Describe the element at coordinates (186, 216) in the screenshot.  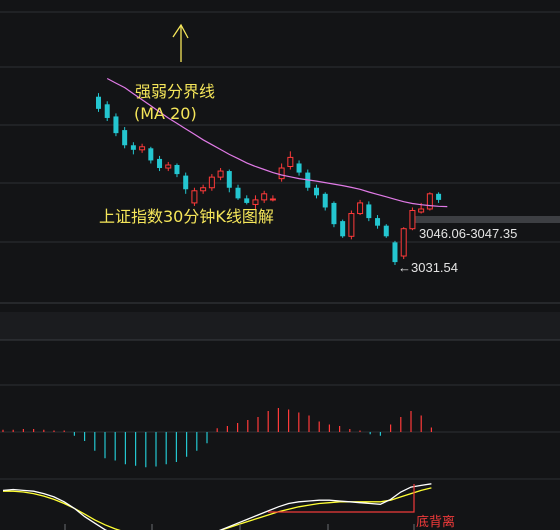
I see `chart-title: 上证指数30分钟K线图解` at that location.